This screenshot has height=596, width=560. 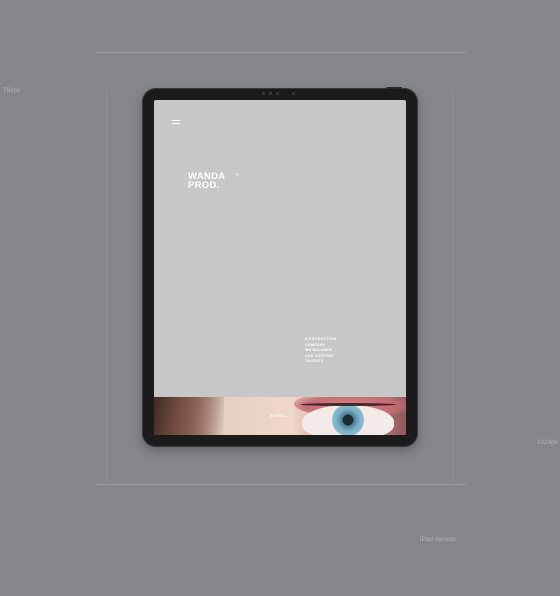 I want to click on ipad-version-caption: iPad version, so click(x=438, y=539).